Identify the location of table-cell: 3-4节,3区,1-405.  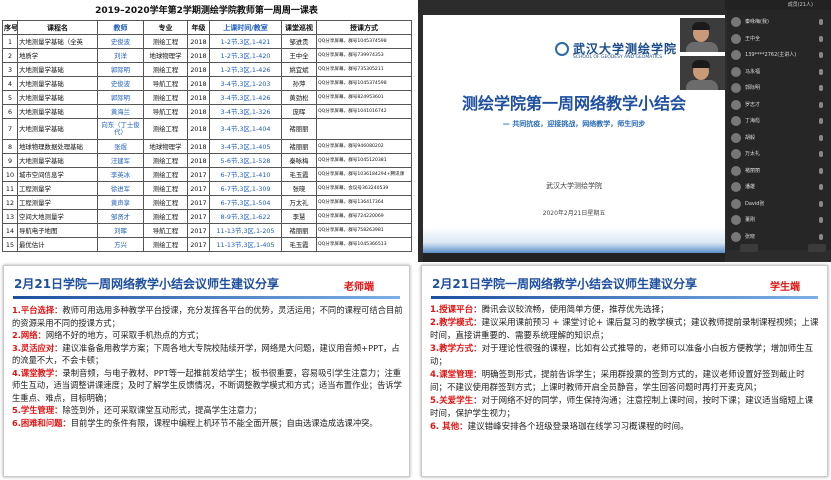
(245, 146).